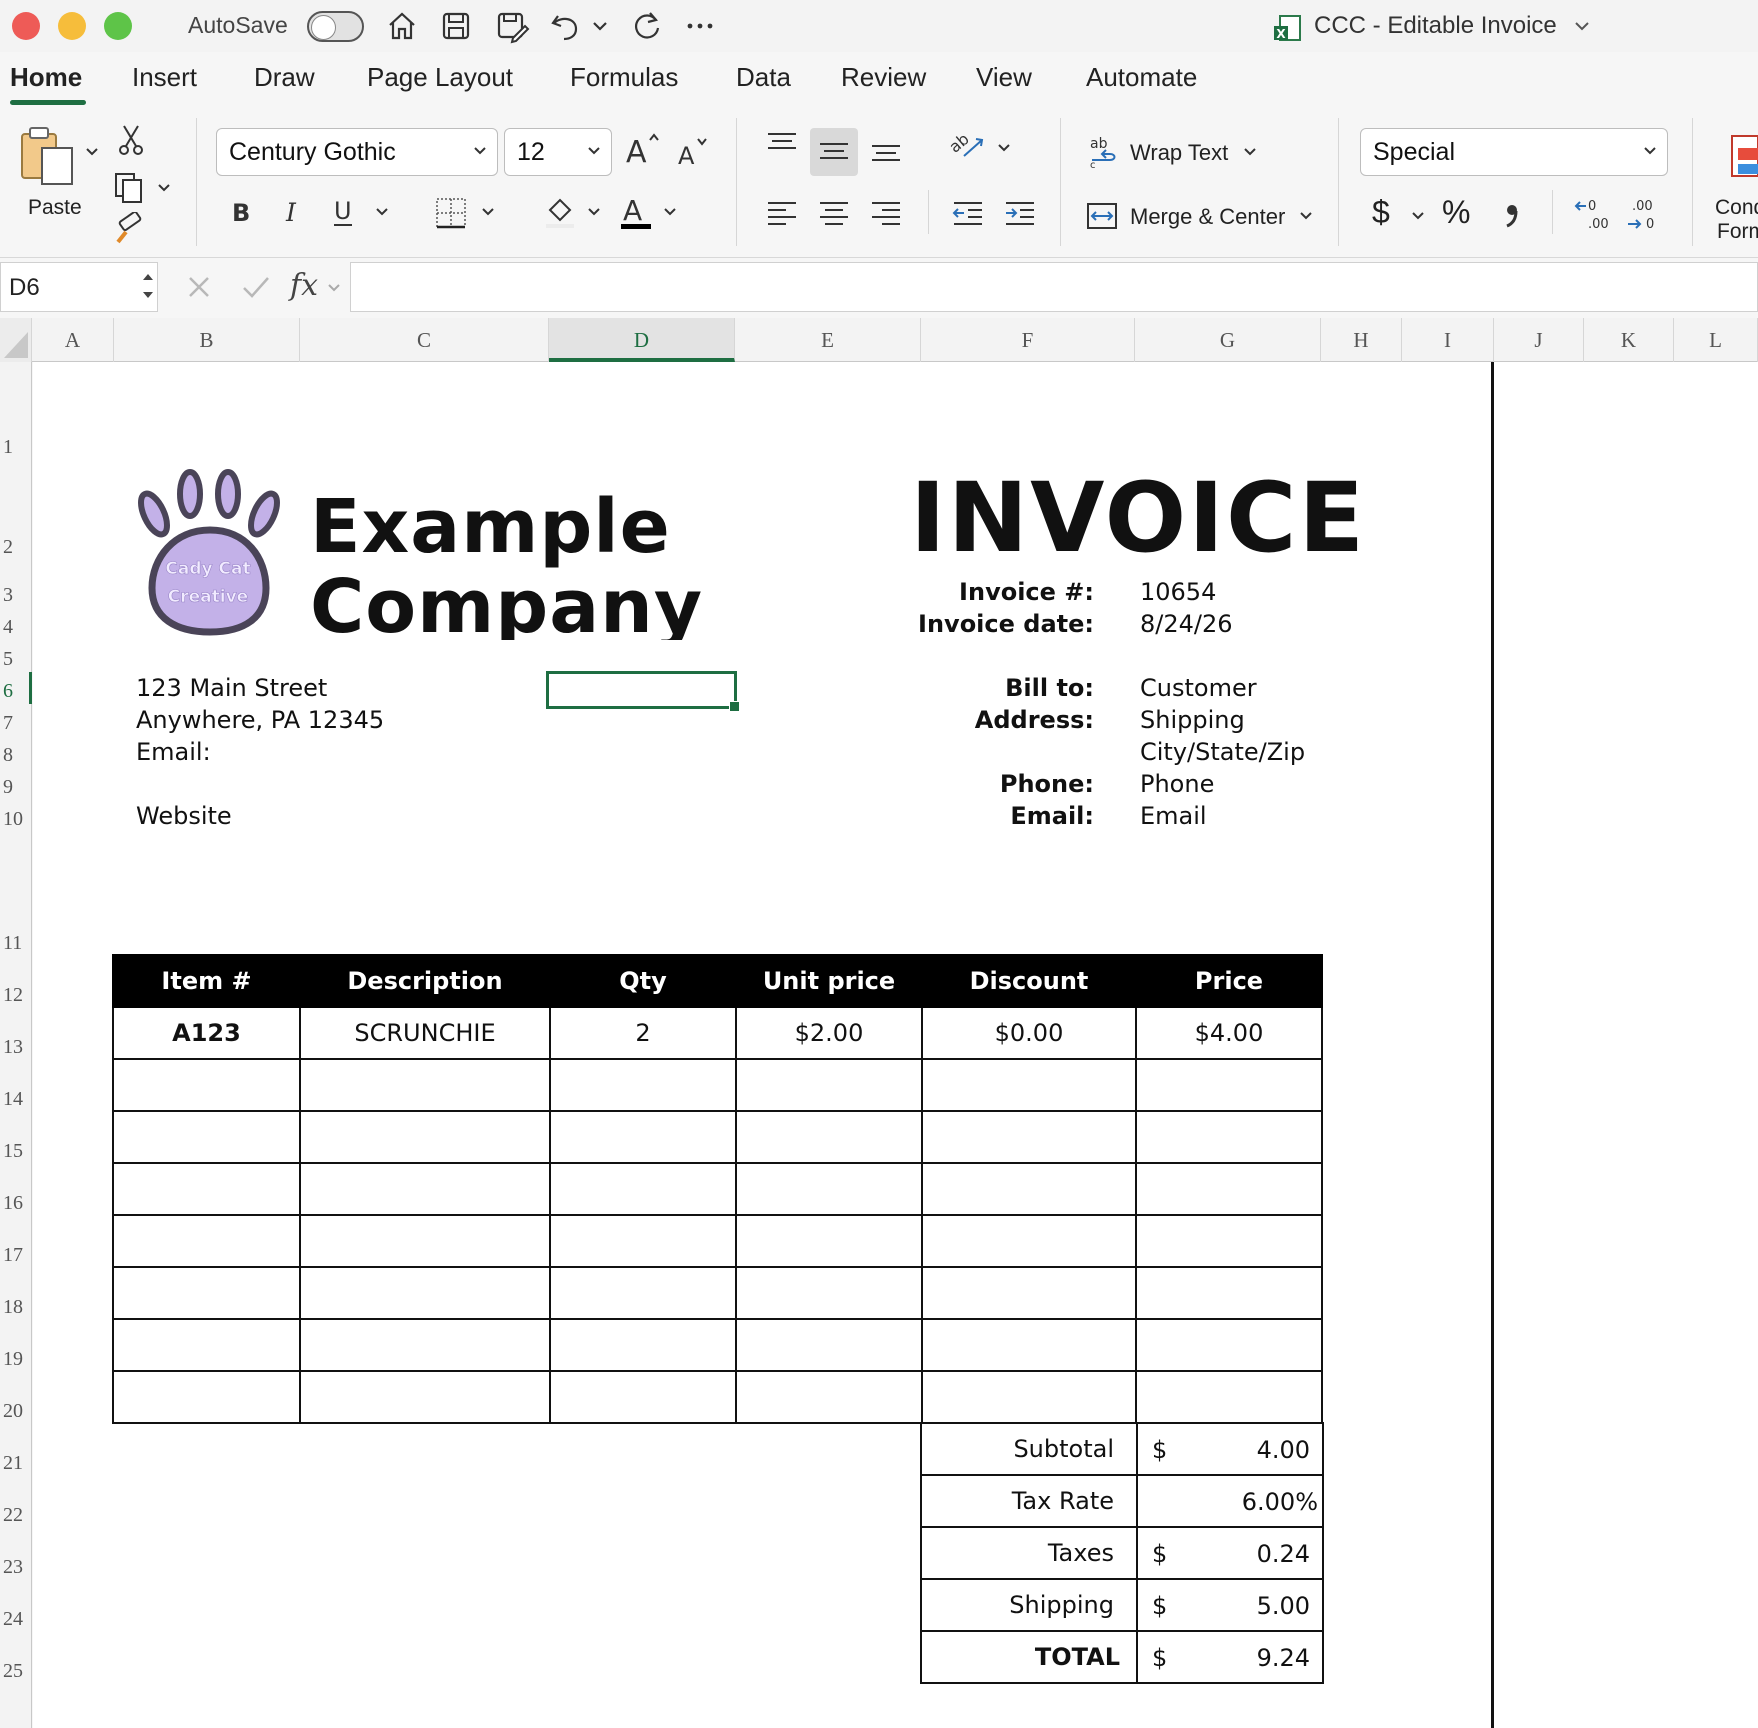 Image resolution: width=1758 pixels, height=1728 pixels. Describe the element at coordinates (402, 26) in the screenshot. I see `home-icon` at that location.